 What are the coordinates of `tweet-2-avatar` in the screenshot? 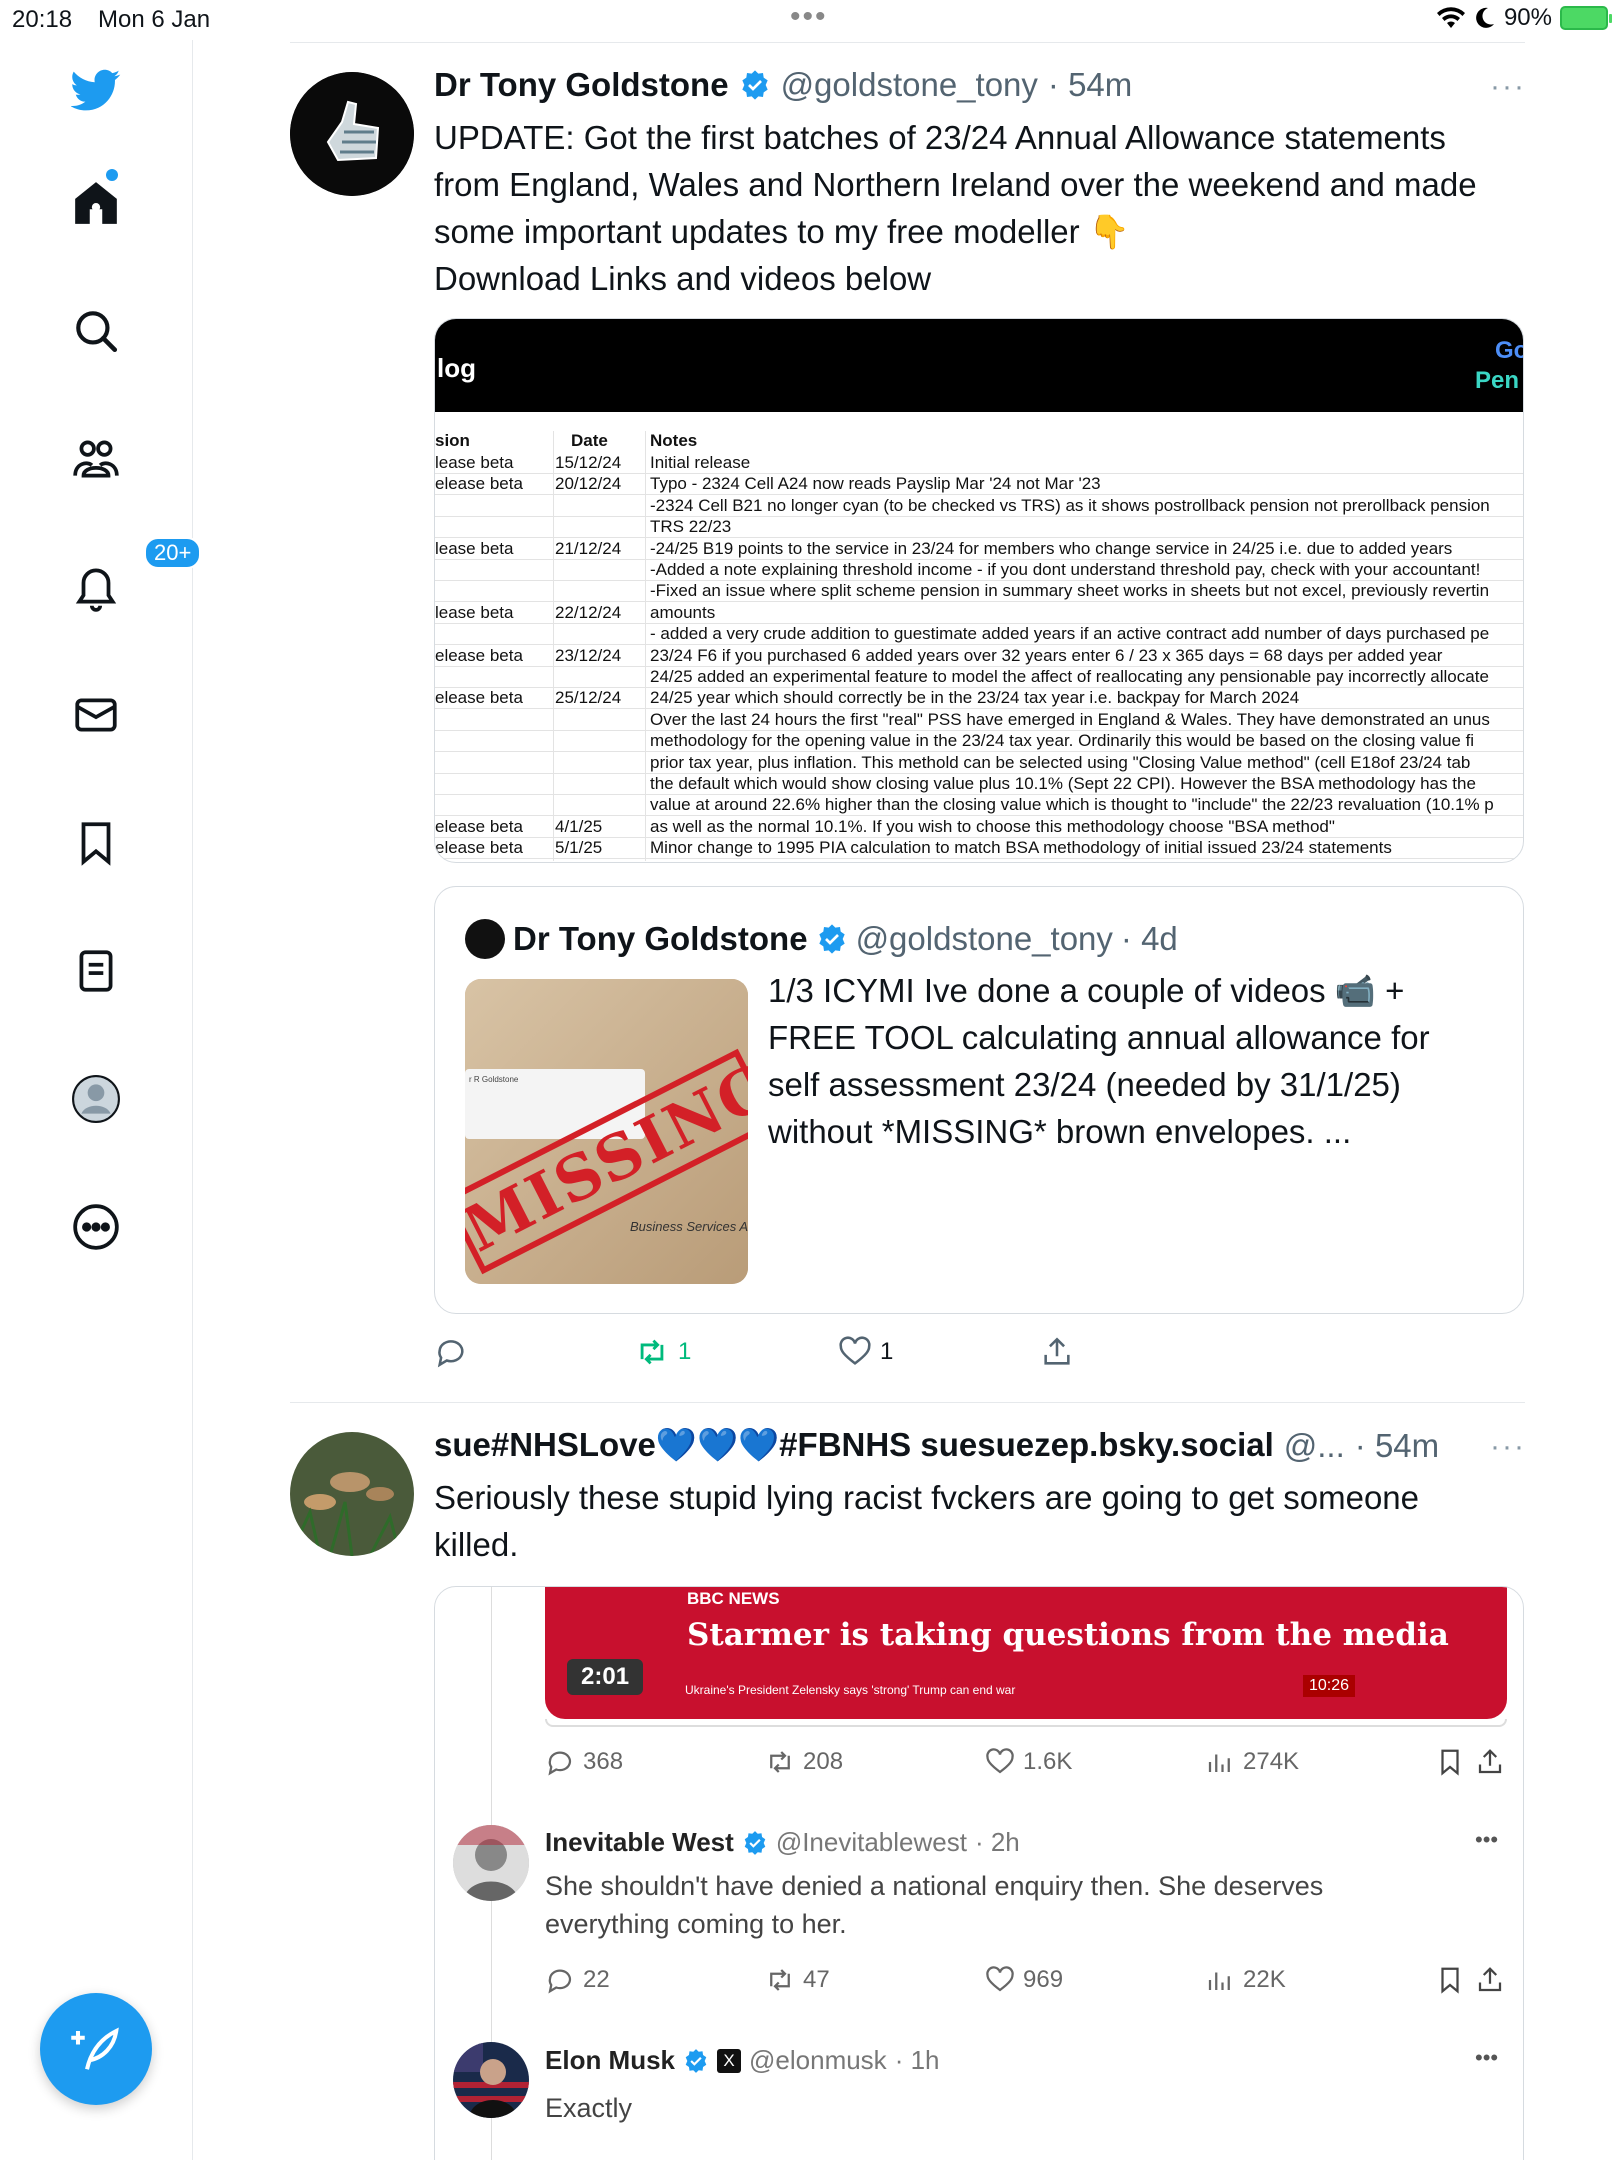 It's located at (352, 1494).